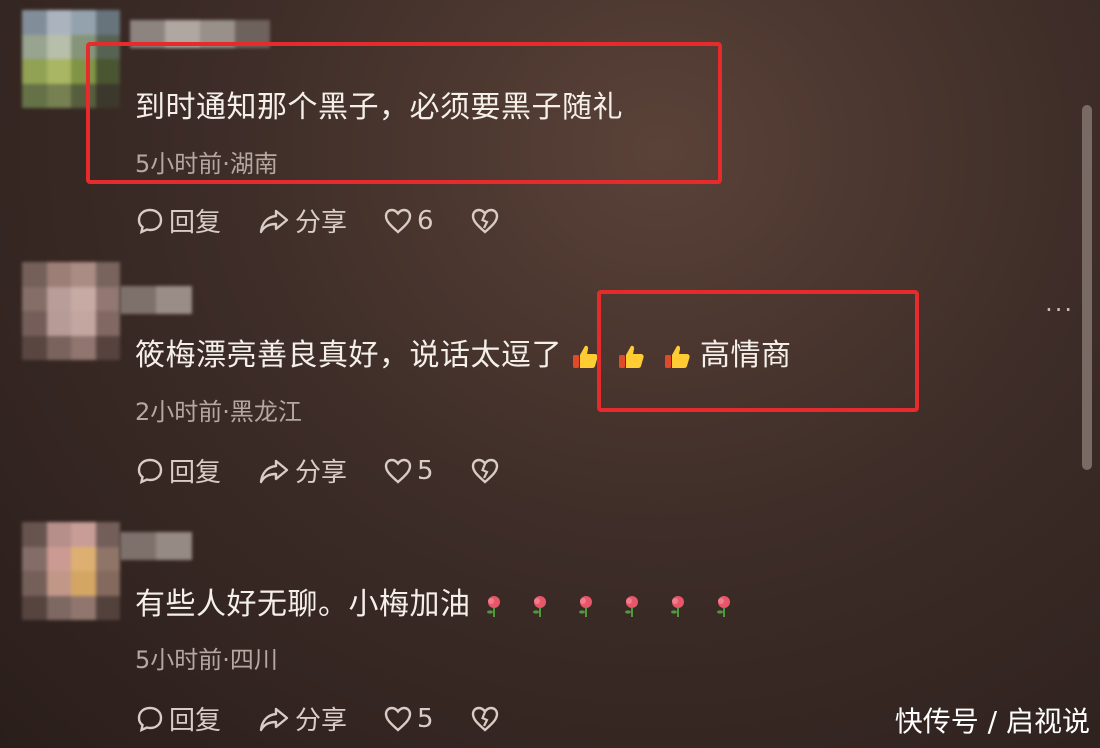 Image resolution: width=1100 pixels, height=748 pixels. I want to click on thumbs-up-emoji, so click(585, 356).